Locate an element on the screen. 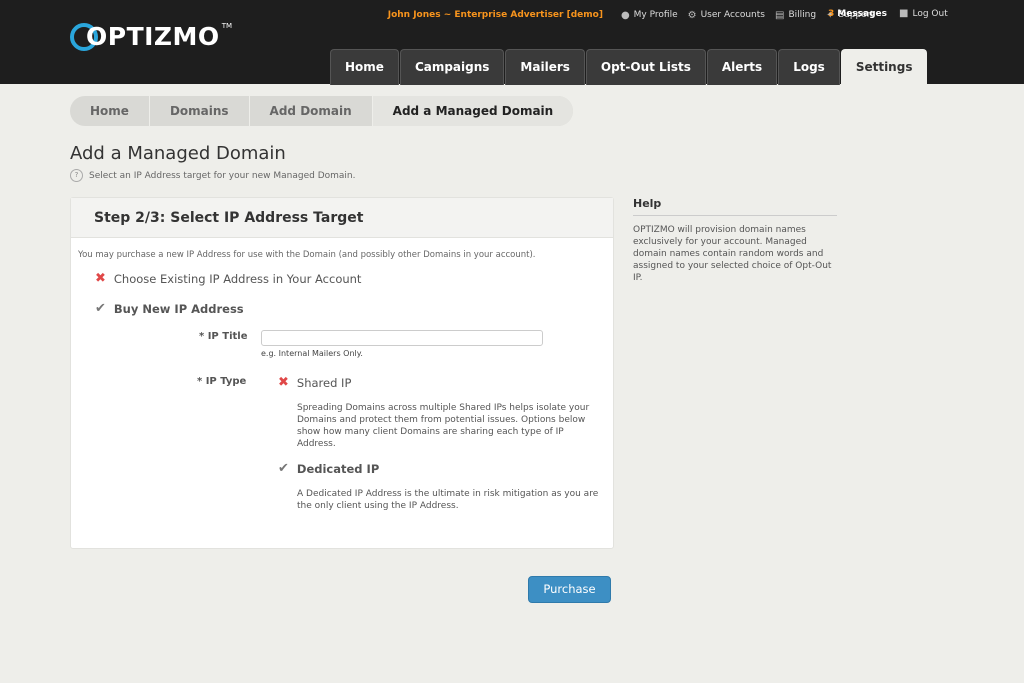 The height and width of the screenshot is (683, 1024). my-profile-link: ● My Profile is located at coordinates (649, 15).